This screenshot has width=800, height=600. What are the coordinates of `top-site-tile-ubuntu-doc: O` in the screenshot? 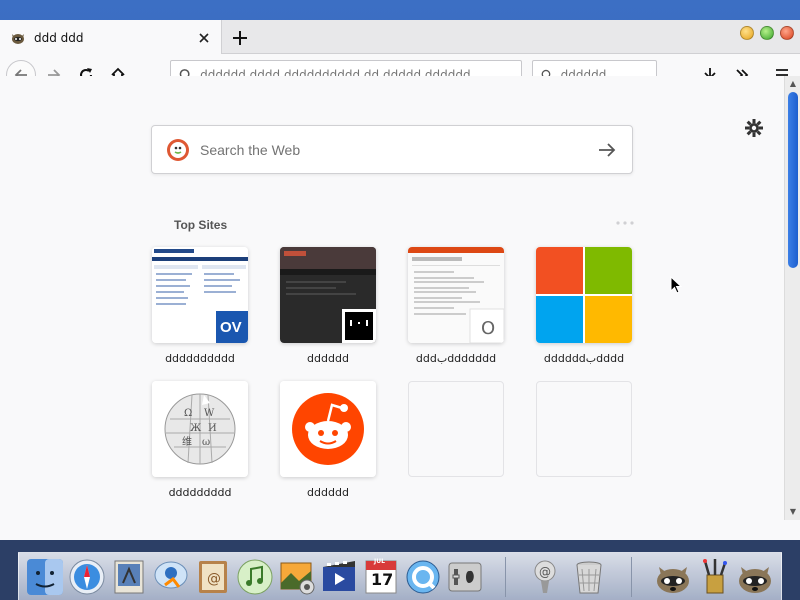 It's located at (456, 295).